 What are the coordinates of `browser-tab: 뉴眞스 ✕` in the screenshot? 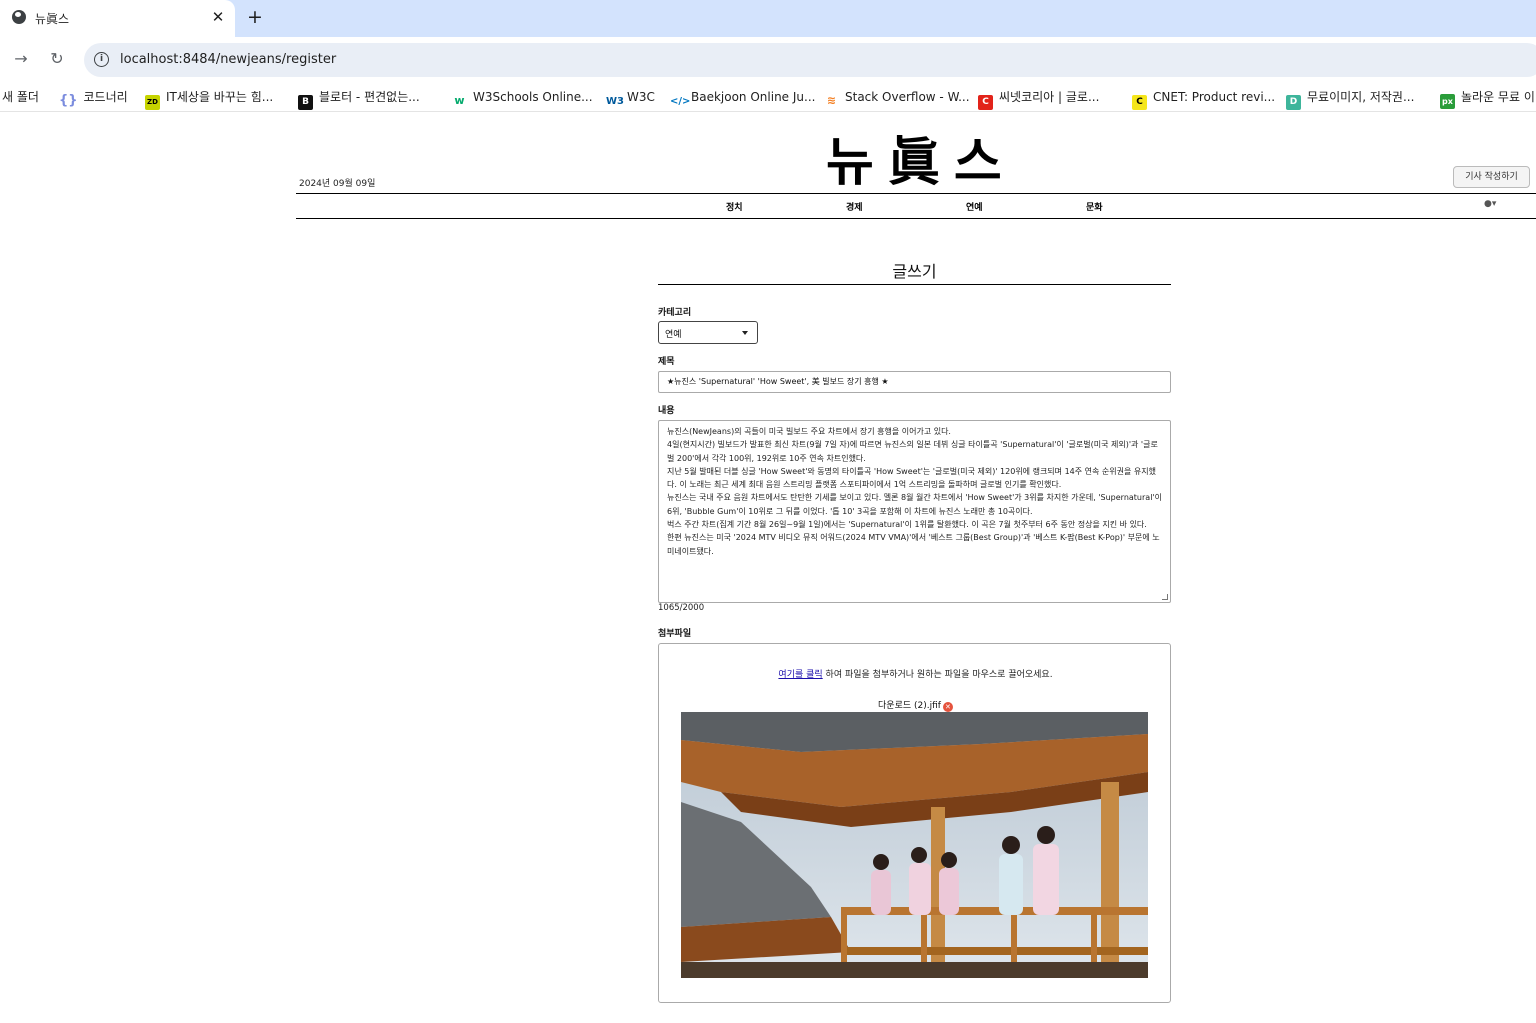 It's located at (117, 18).